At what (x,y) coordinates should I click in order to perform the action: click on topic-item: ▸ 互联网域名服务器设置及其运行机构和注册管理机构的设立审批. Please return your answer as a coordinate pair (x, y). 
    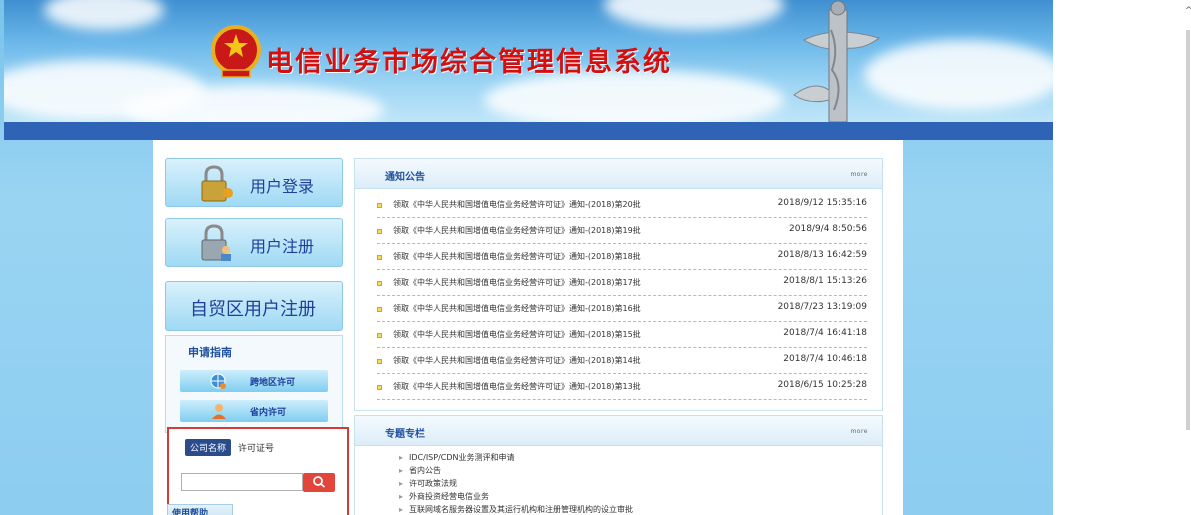
    Looking at the image, I should click on (516, 509).